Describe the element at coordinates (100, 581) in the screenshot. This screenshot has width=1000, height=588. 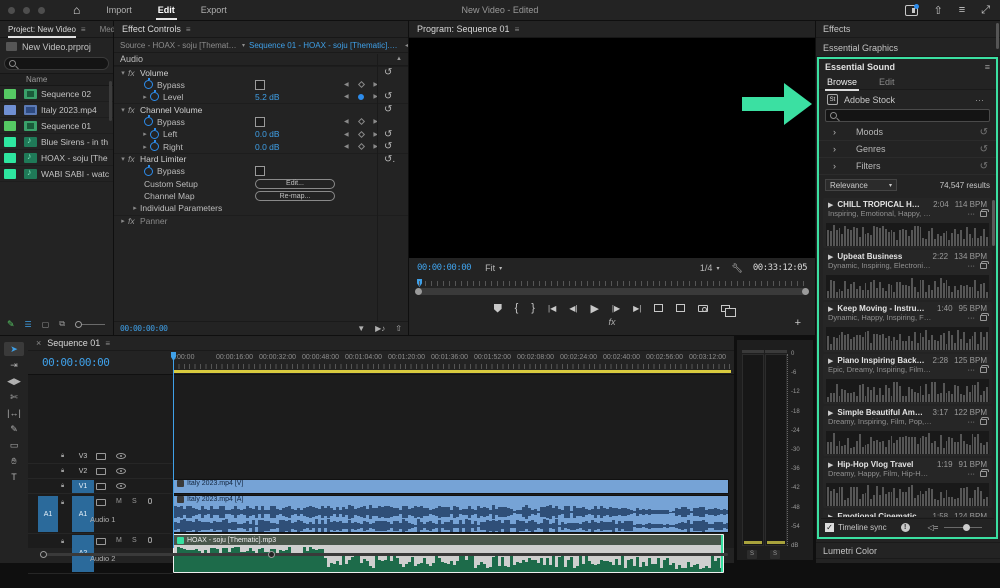
I see `audio-track-header-a3` at that location.